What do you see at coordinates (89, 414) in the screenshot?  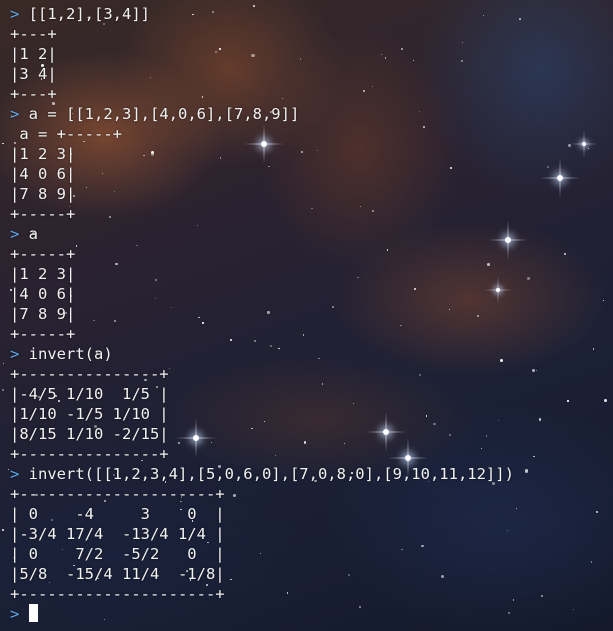 I see `output-line: |1/10 -1/5 1/10 |` at bounding box center [89, 414].